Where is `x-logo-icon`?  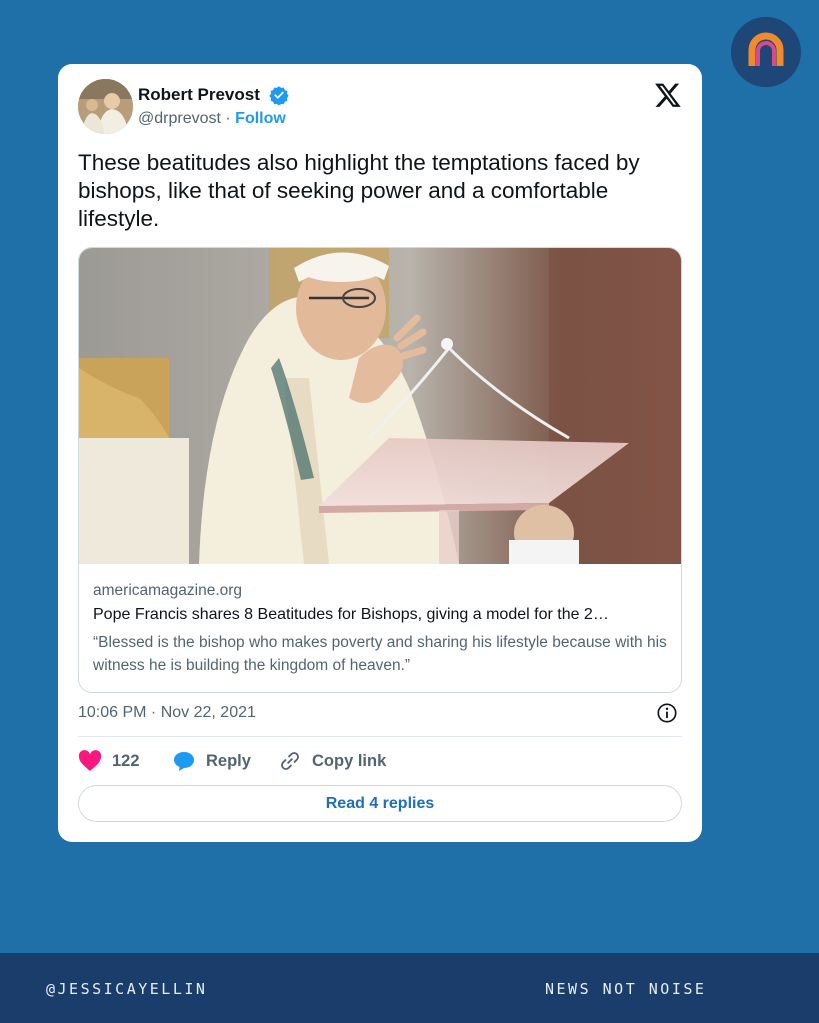
x-logo-icon is located at coordinates (668, 95).